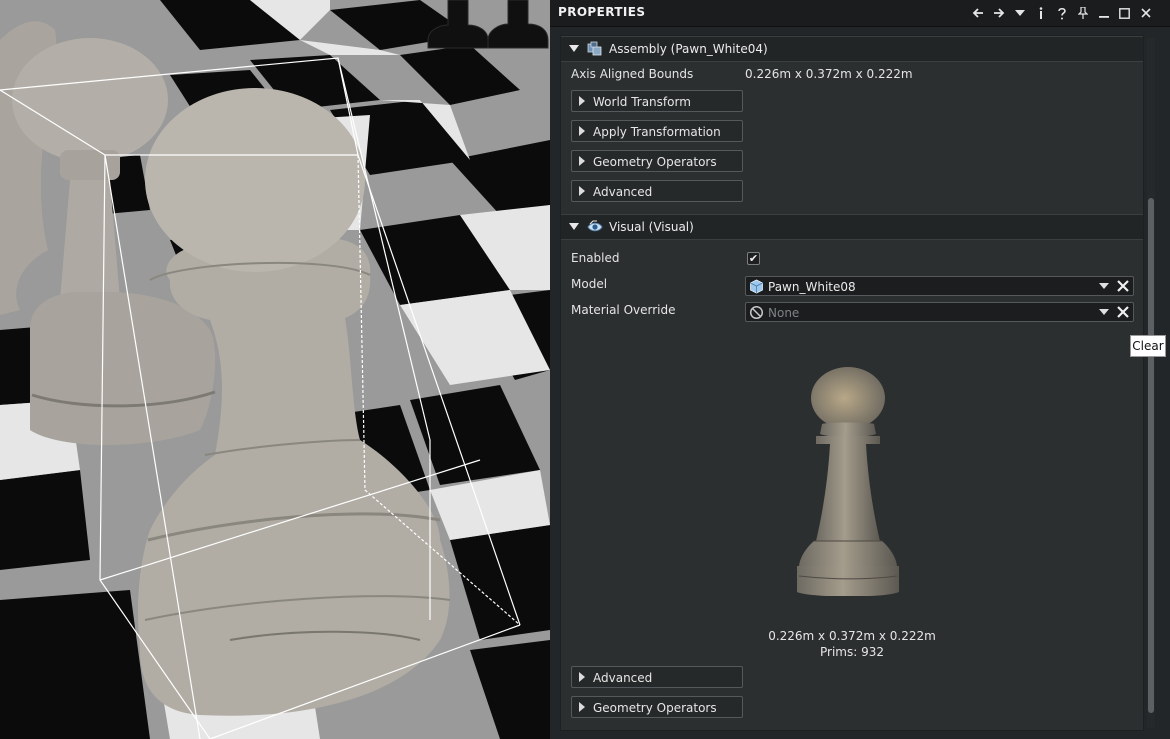  What do you see at coordinates (602, 12) in the screenshot?
I see `panel-title: PROPERTIES` at bounding box center [602, 12].